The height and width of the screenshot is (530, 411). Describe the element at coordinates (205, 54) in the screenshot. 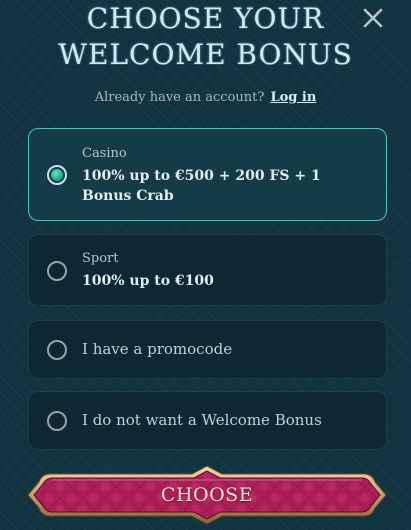

I see `title-line-2: Welcome Bonus` at that location.